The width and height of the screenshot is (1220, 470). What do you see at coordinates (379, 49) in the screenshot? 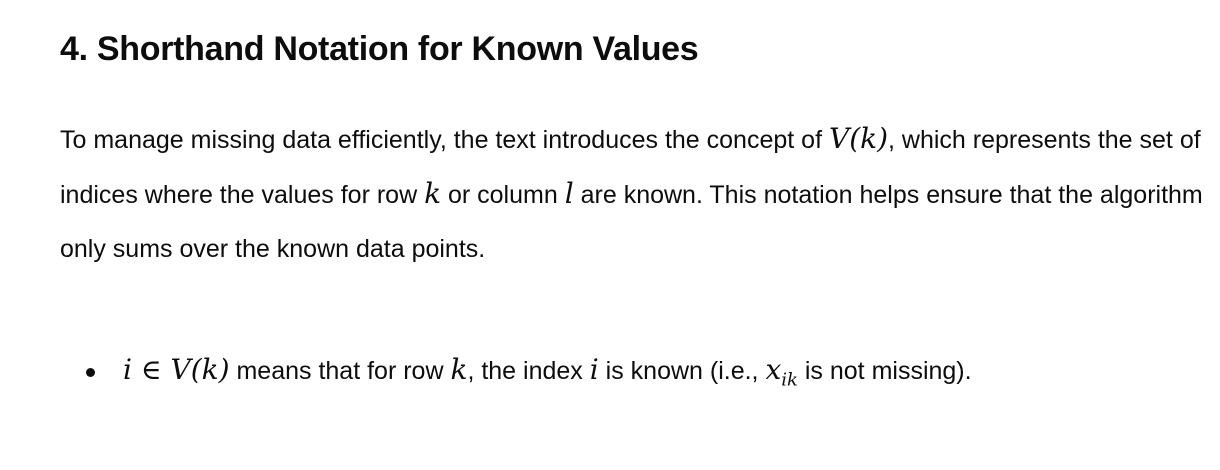
I see `section-heading: 4. Shorthand Notation for Known Values` at bounding box center [379, 49].